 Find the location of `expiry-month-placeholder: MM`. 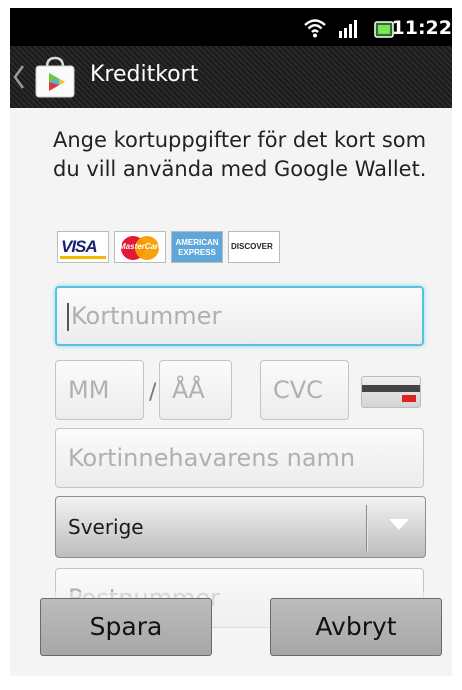

expiry-month-placeholder: MM is located at coordinates (89, 390).